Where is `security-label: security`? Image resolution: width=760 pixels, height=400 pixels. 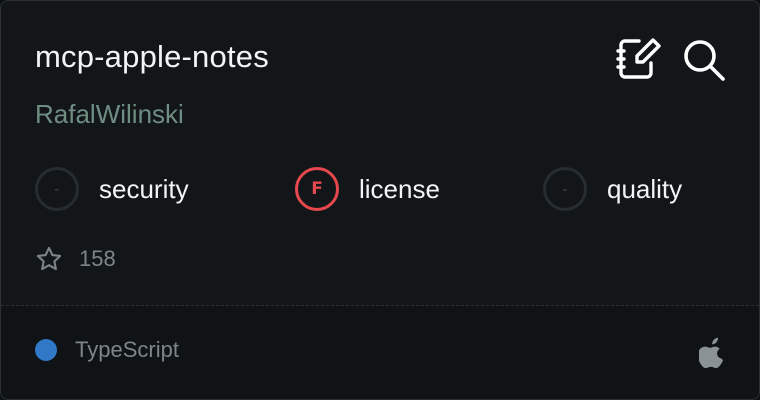 security-label: security is located at coordinates (144, 188).